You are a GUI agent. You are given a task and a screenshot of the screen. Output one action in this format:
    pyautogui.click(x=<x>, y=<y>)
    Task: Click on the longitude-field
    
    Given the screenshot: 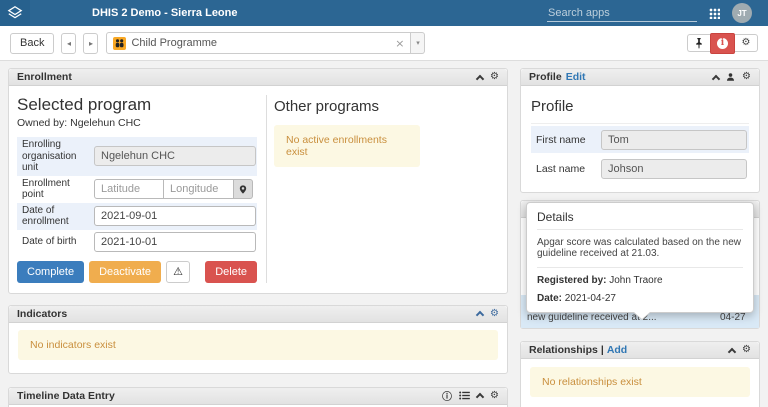 What is the action you would take?
    pyautogui.click(x=199, y=189)
    